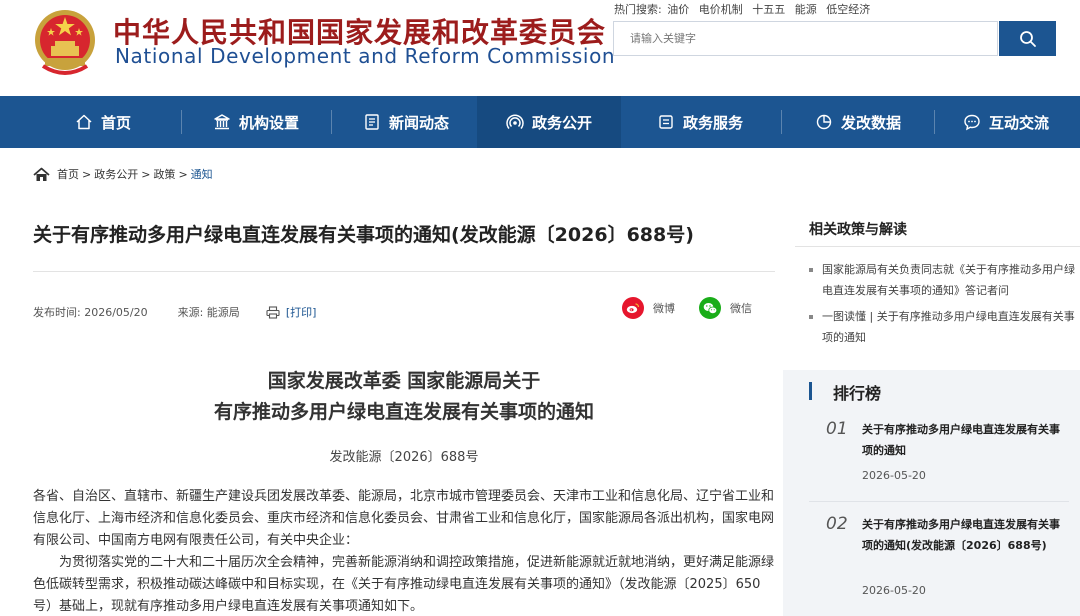 The width and height of the screenshot is (1080, 616). I want to click on nav-item-news: 新闻动态, so click(406, 122).